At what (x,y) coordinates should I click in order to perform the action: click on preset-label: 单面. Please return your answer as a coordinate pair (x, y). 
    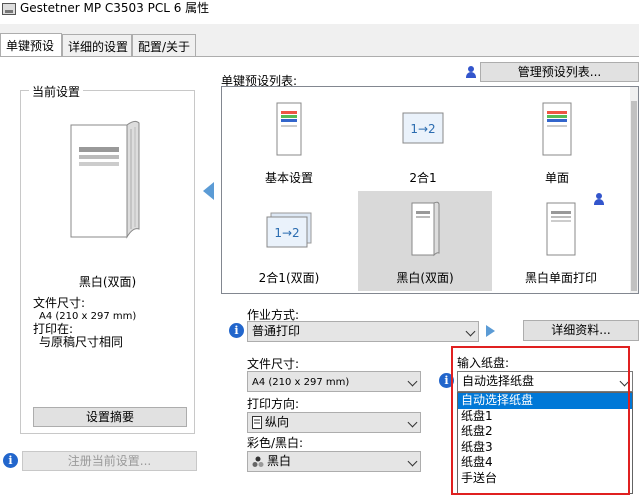
    Looking at the image, I should click on (556, 178).